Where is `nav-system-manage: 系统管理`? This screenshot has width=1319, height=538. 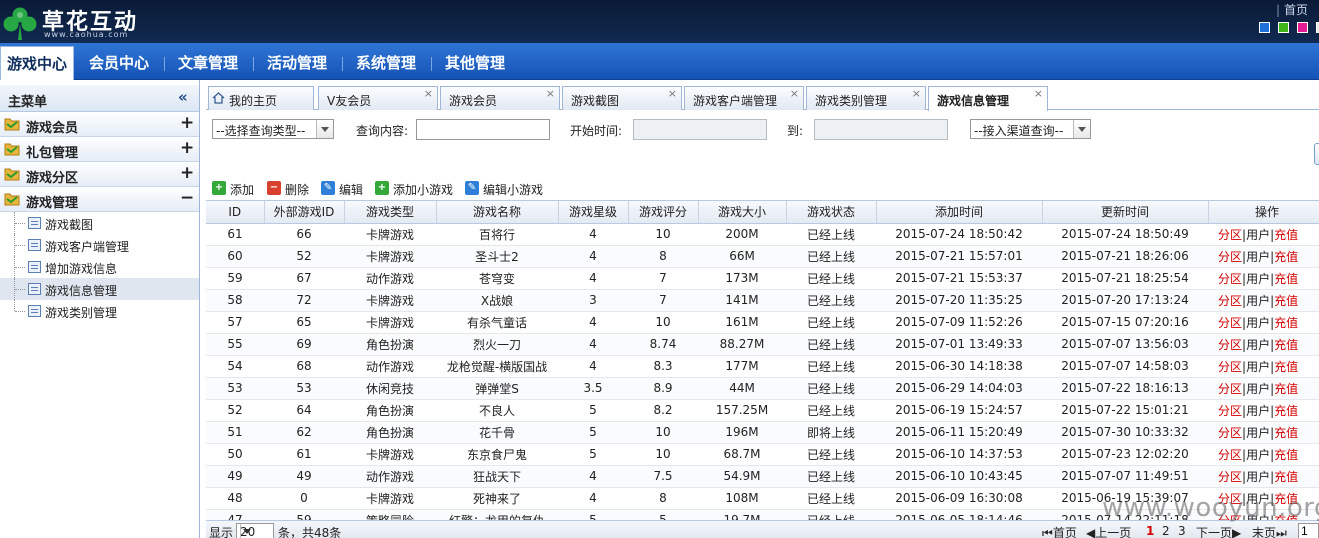
nav-system-manage: 系统管理 is located at coordinates (386, 63).